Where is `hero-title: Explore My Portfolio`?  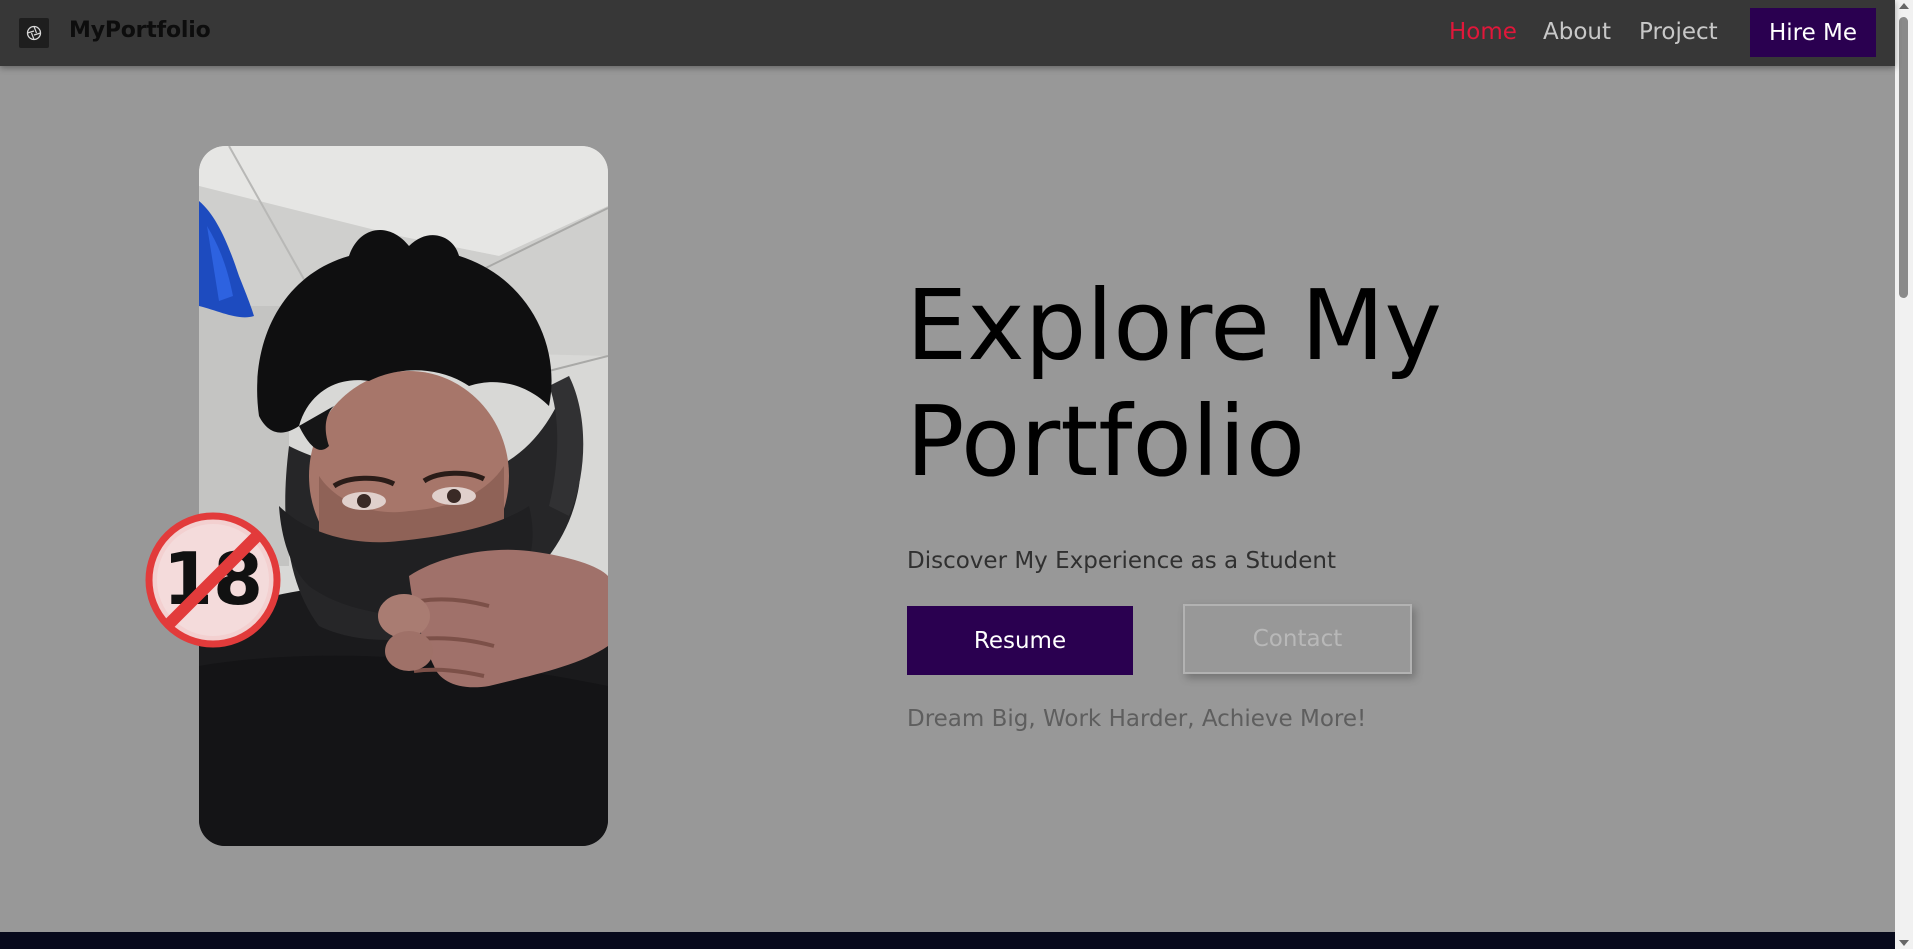 hero-title: Explore My Portfolio is located at coordinates (1186, 384).